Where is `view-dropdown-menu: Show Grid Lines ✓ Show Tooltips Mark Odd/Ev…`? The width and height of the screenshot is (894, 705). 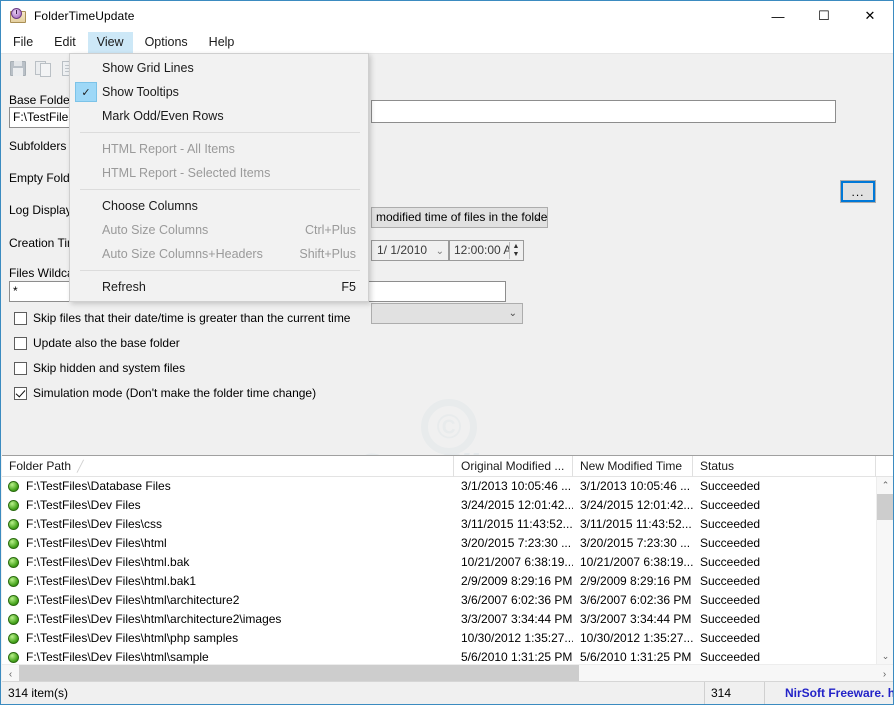 view-dropdown-menu: Show Grid Lines ✓ Show Tooltips Mark Odd/Ev… is located at coordinates (219, 177).